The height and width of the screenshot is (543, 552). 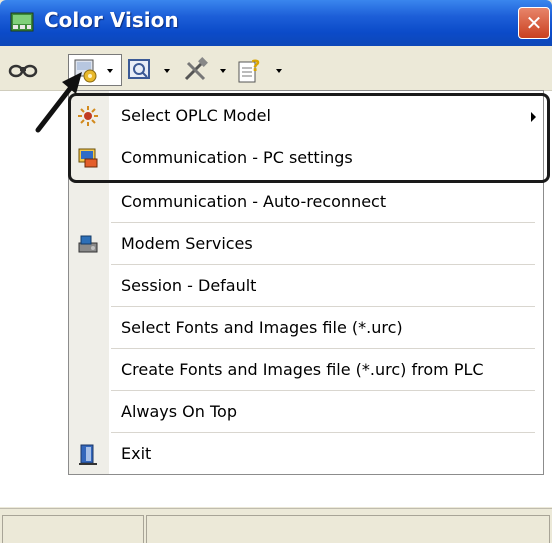 I want to click on menu-item-exit: Exit, so click(x=306, y=454).